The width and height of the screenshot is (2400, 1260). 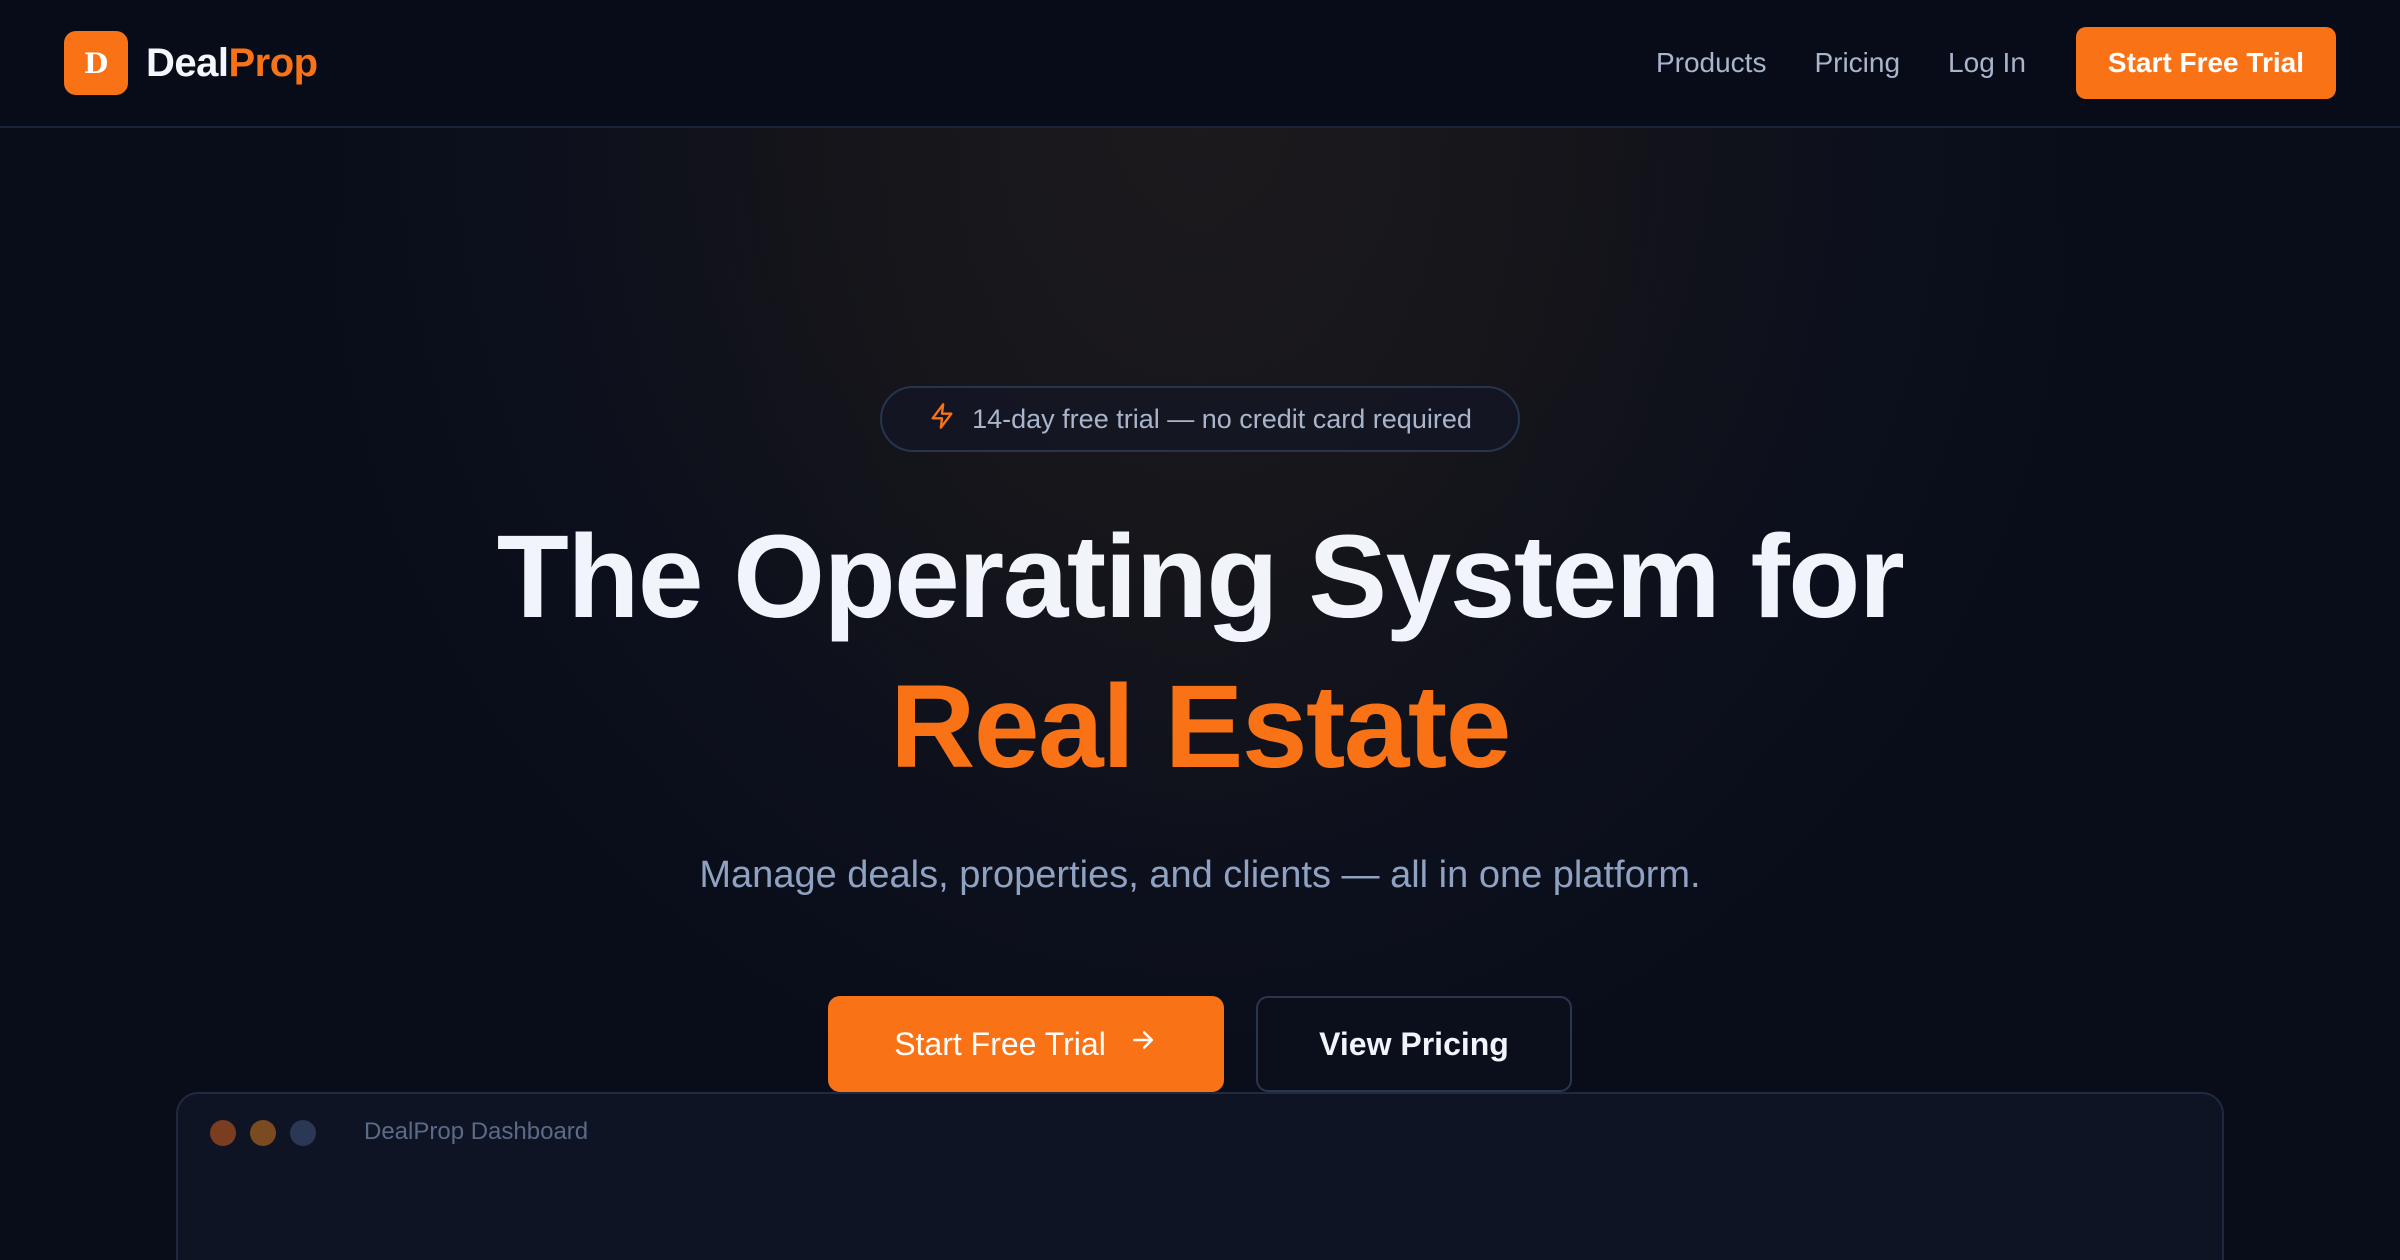 I want to click on brand-logo: D DealProp, so click(x=191, y=63).